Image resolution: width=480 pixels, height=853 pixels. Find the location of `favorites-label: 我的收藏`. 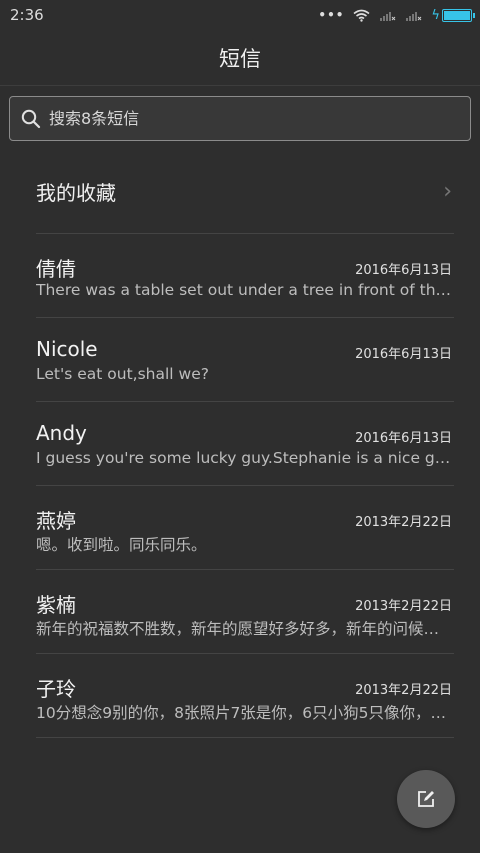

favorites-label: 我的收藏 is located at coordinates (76, 193).